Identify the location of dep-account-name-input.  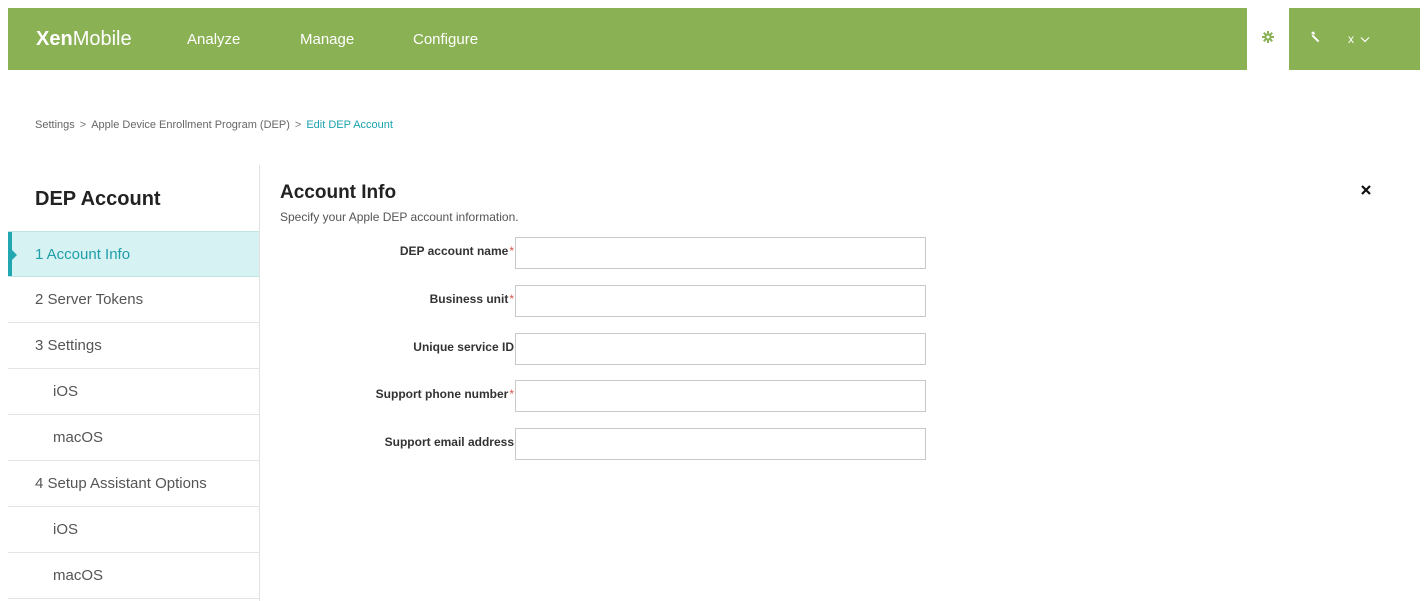
(720, 253).